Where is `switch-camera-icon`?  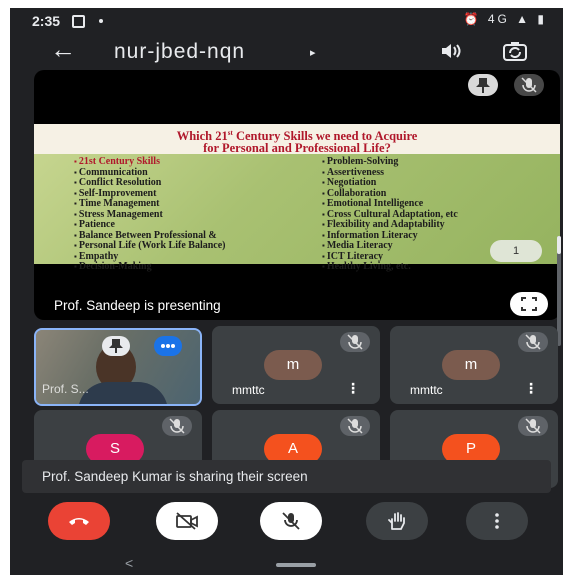 switch-camera-icon is located at coordinates (515, 53).